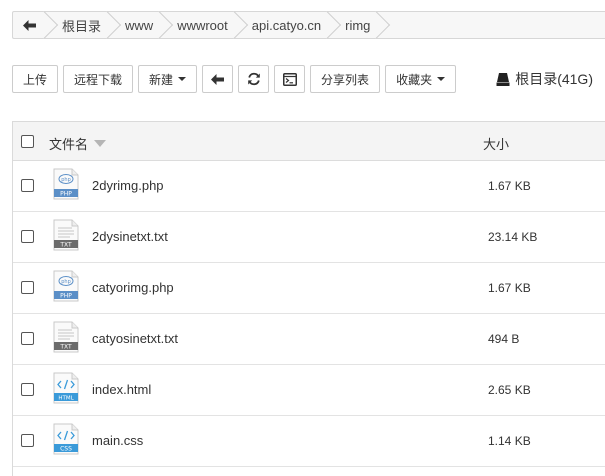 This screenshot has width=605, height=476. I want to click on disk-label: 根目录(41G), so click(554, 79).